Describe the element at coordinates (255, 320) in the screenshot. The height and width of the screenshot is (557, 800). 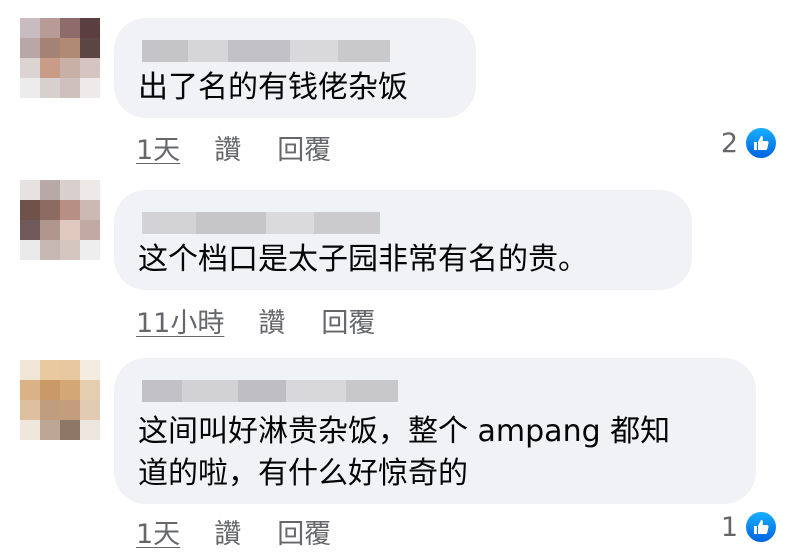
I see `comment-actions: 11小時 讚 回覆` at that location.